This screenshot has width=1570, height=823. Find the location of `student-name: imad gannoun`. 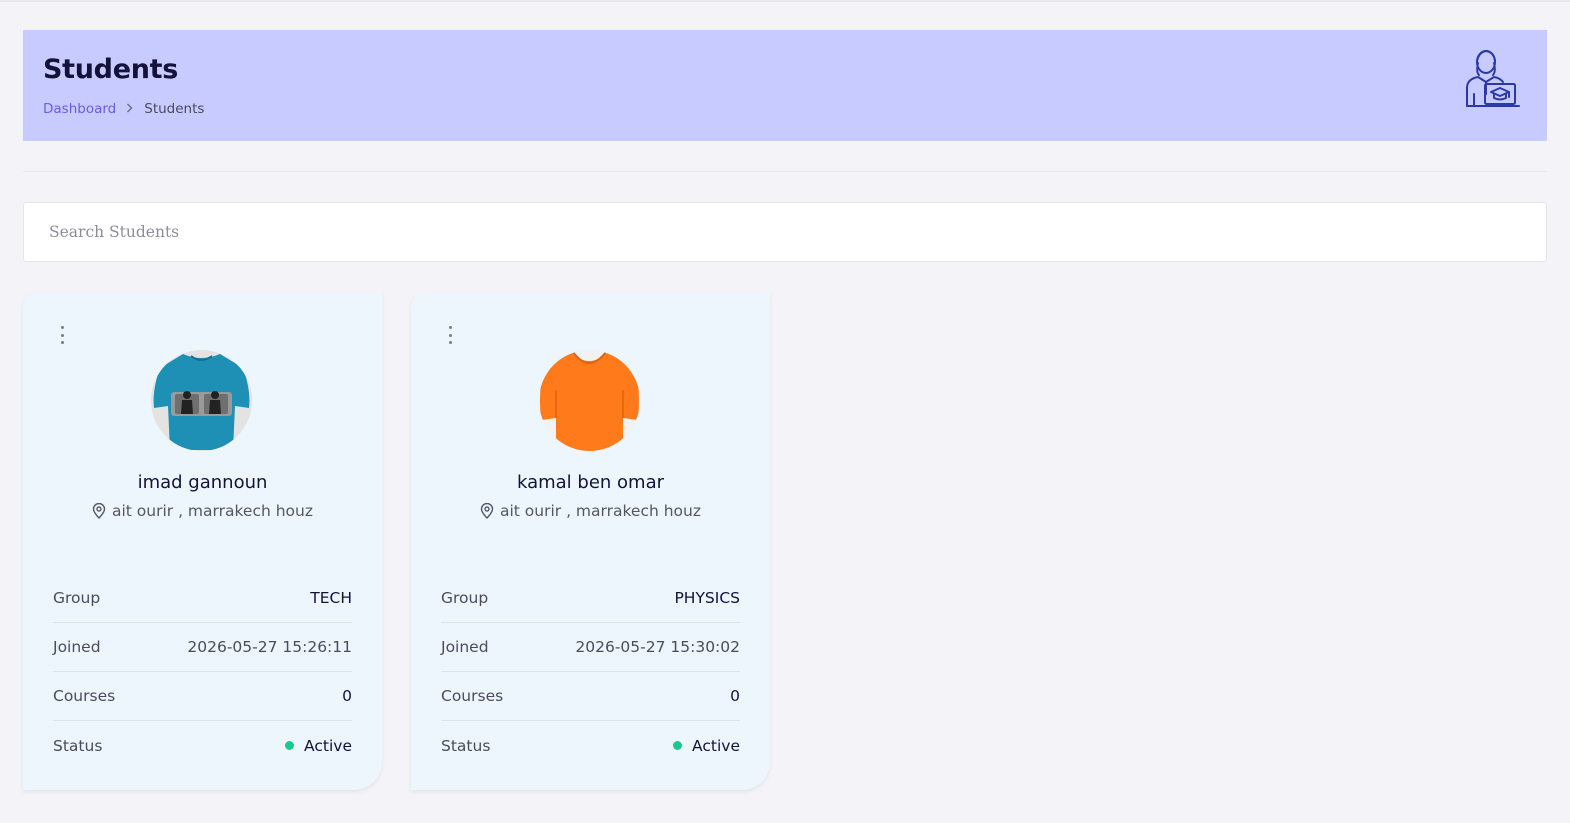

student-name: imad gannoun is located at coordinates (202, 482).